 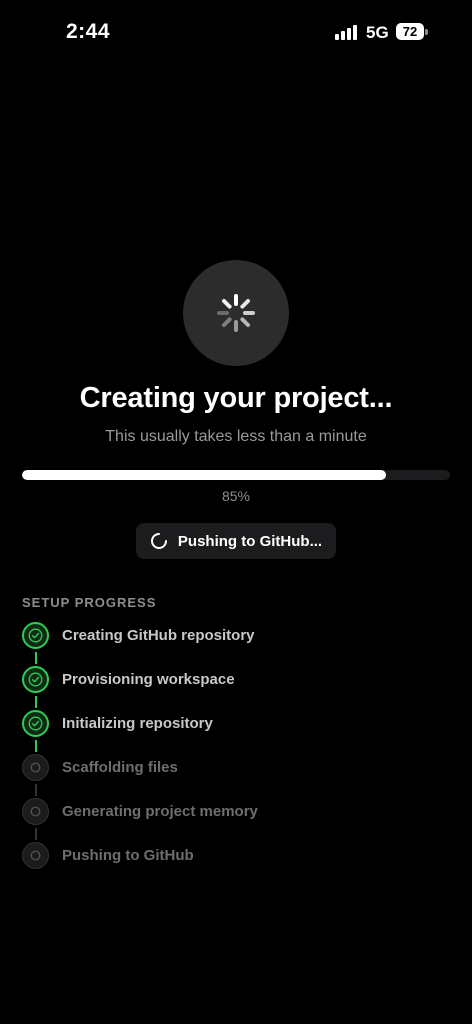 I want to click on step-label: Pushing to GitHub, so click(x=128, y=855).